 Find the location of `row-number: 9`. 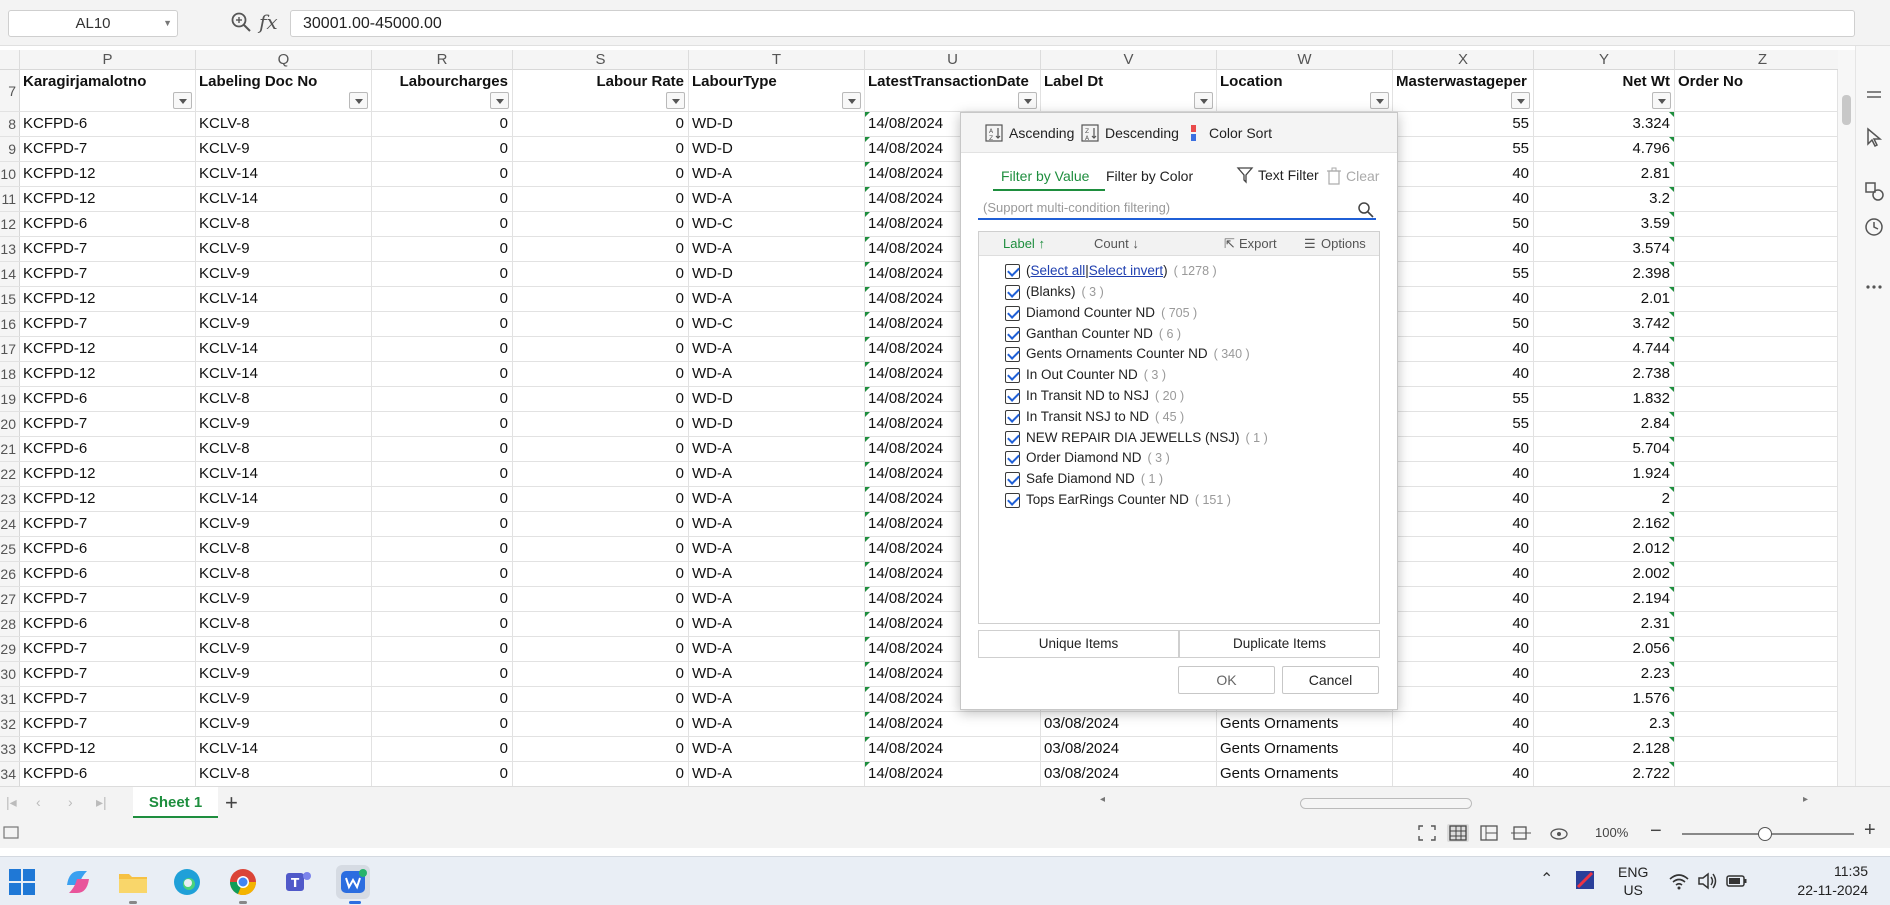

row-number: 9 is located at coordinates (10, 149).